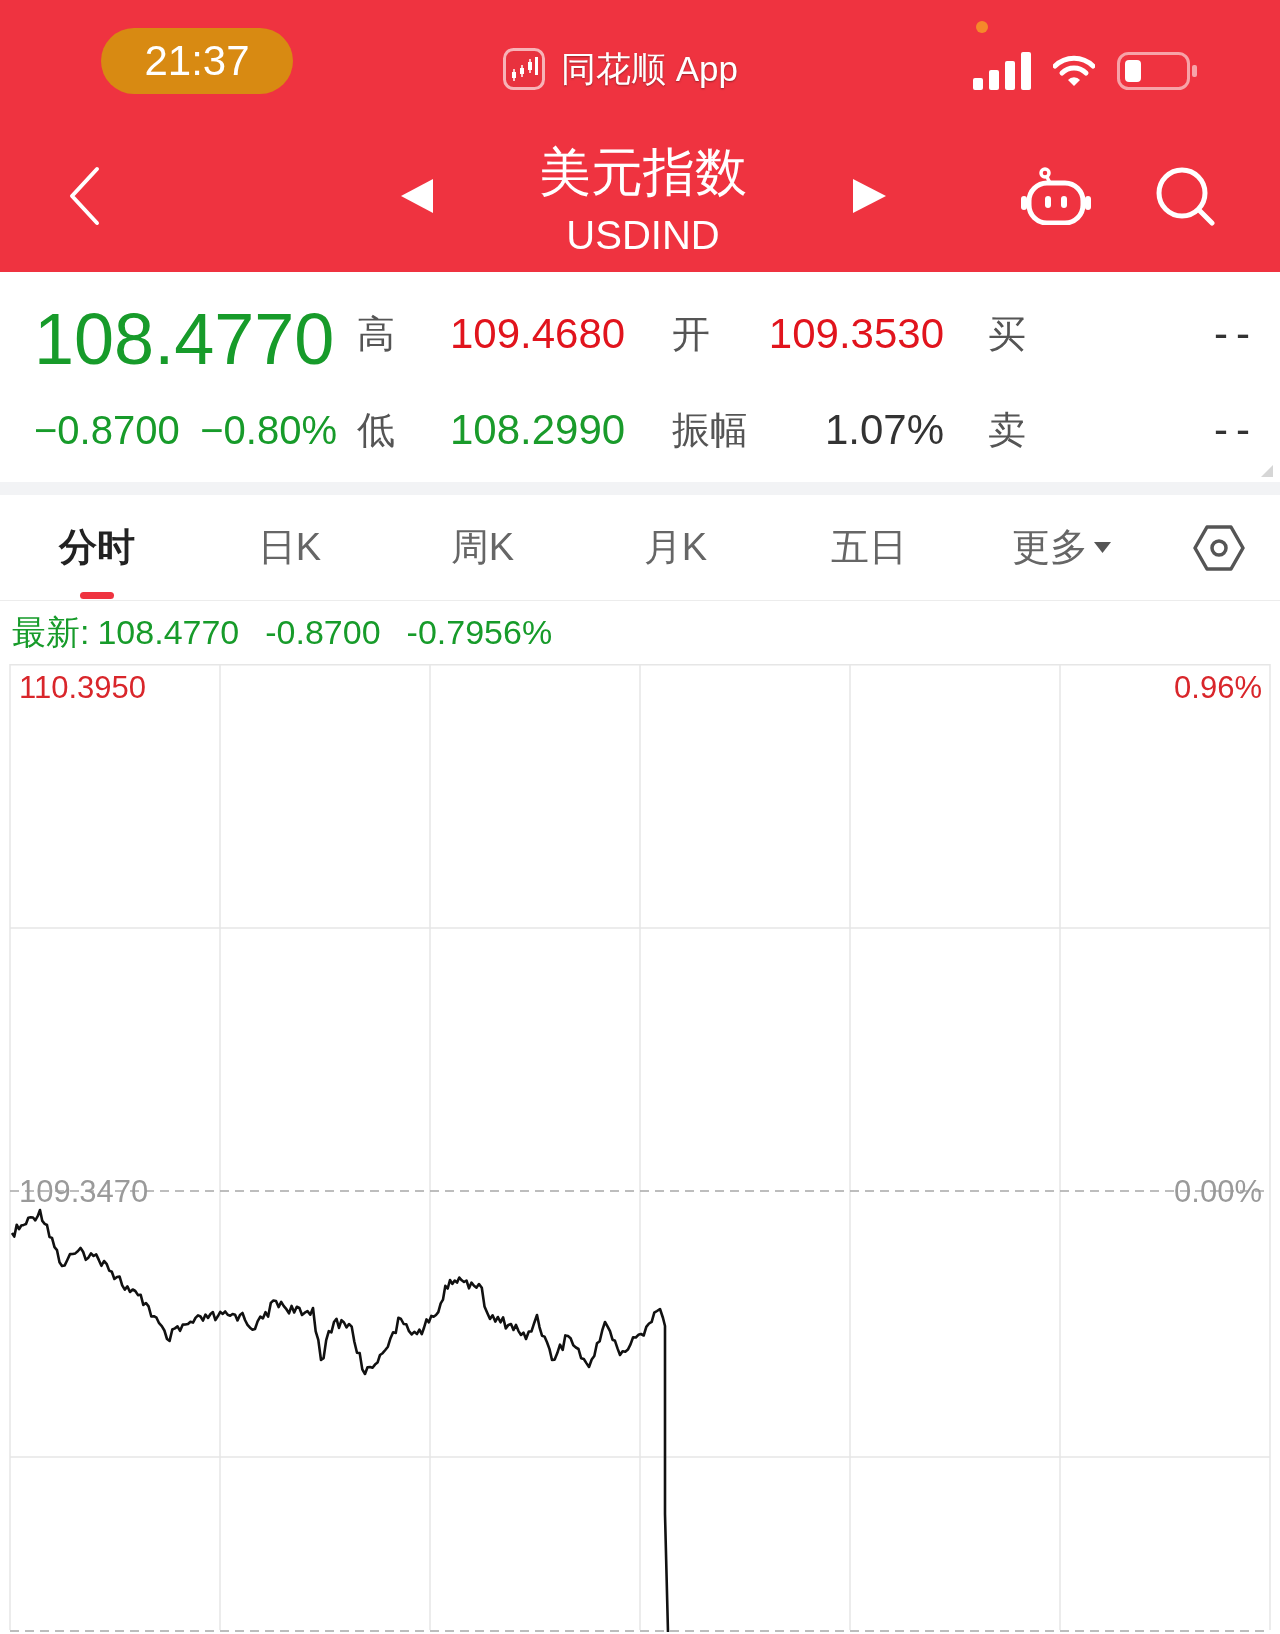 This screenshot has height=1634, width=1280. Describe the element at coordinates (289, 547) in the screenshot. I see `chart-tab: 日K` at that location.